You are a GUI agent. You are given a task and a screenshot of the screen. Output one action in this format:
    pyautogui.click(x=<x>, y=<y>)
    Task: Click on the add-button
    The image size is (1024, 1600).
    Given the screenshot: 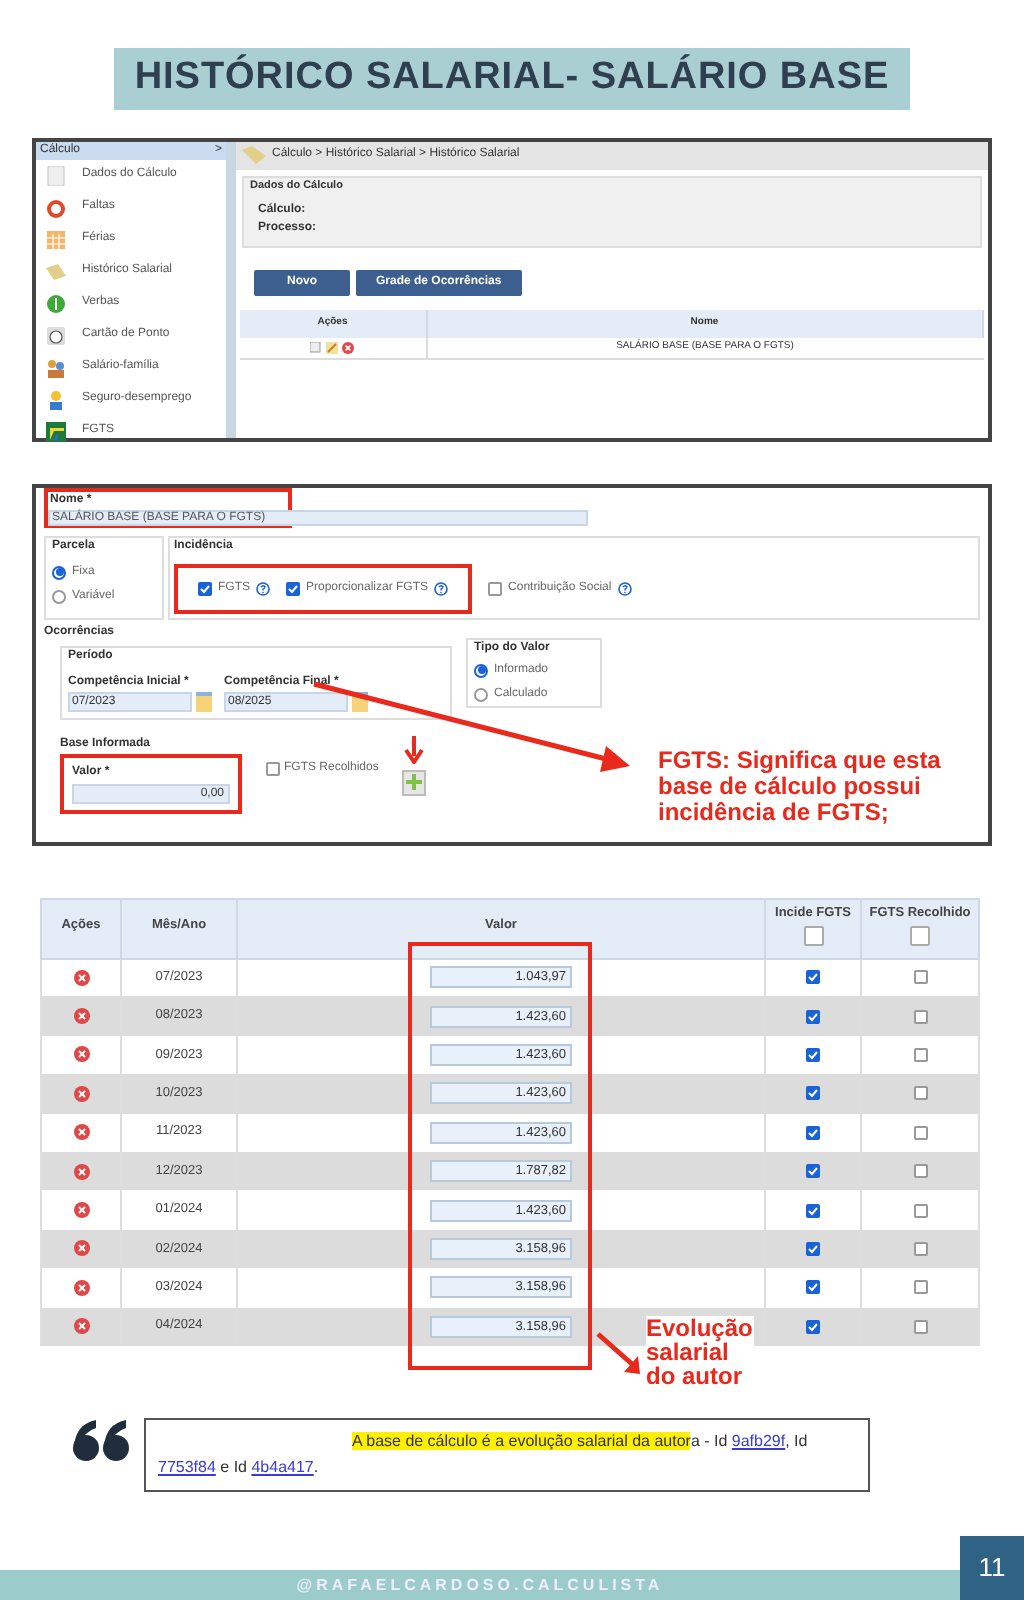 What is the action you would take?
    pyautogui.click(x=414, y=782)
    